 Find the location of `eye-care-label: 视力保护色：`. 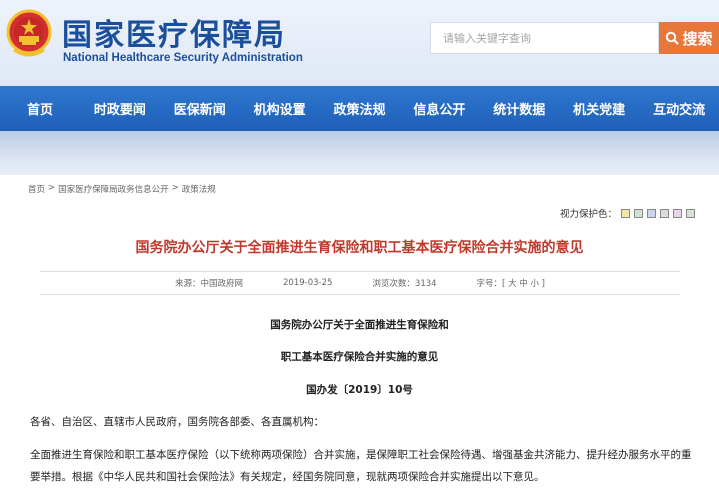

eye-care-label: 视力保护色： is located at coordinates (588, 214).